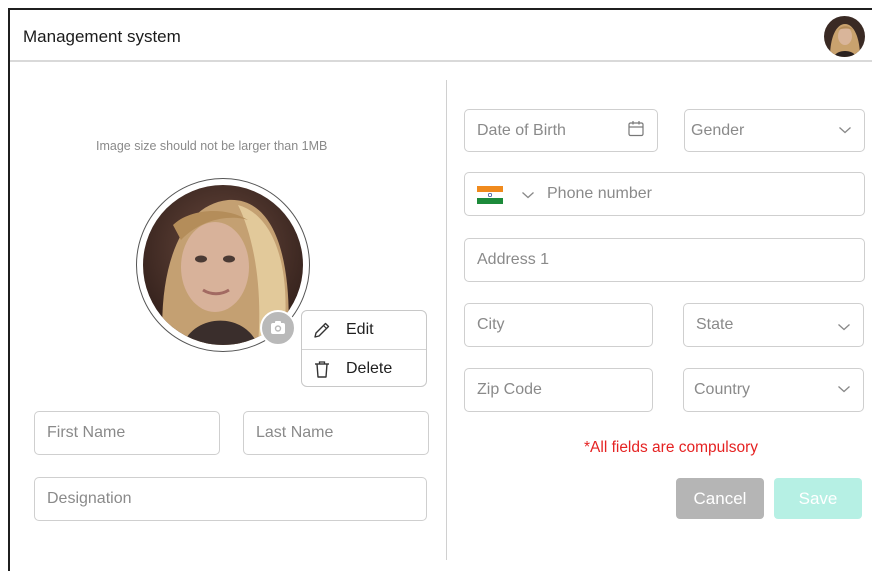  What do you see at coordinates (818, 498) in the screenshot?
I see `save-button: Save` at bounding box center [818, 498].